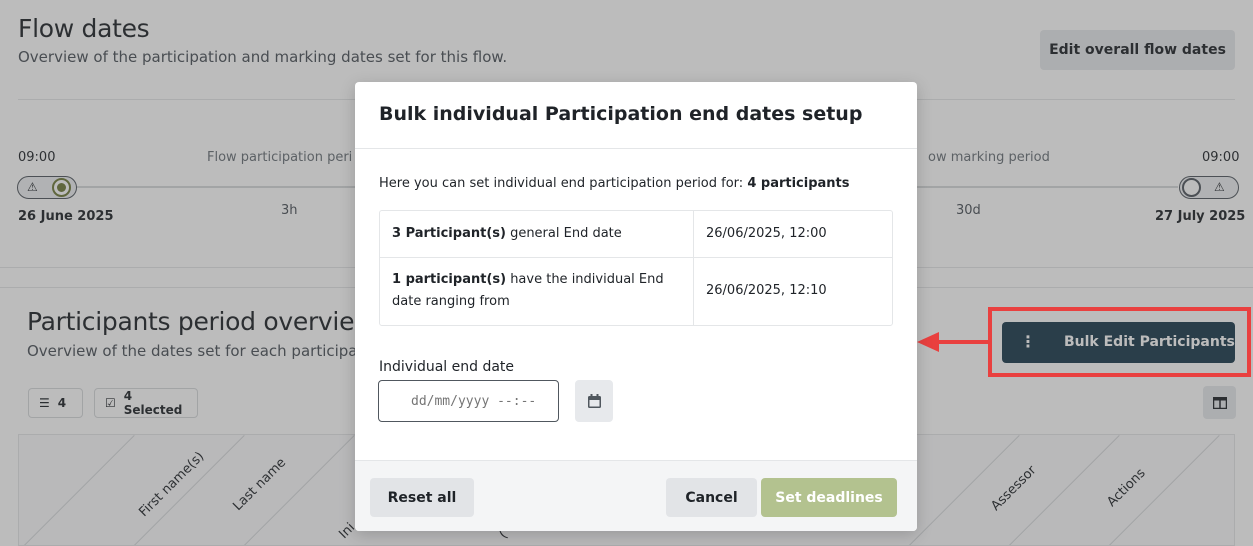 This screenshot has height=546, width=1253. I want to click on calendar-icon, so click(594, 401).